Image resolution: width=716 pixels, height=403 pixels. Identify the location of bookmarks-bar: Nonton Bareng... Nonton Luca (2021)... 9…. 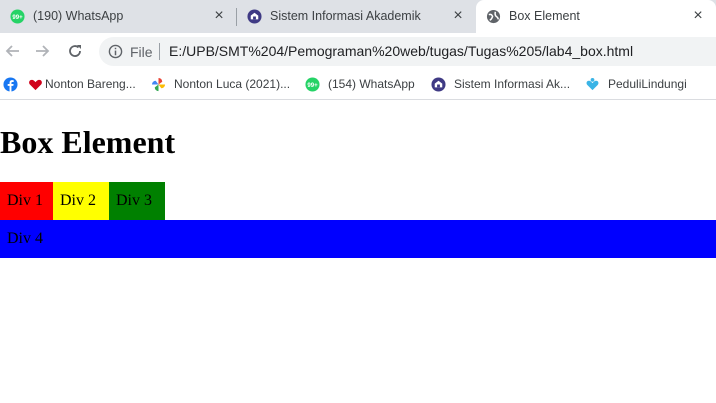
(358, 84).